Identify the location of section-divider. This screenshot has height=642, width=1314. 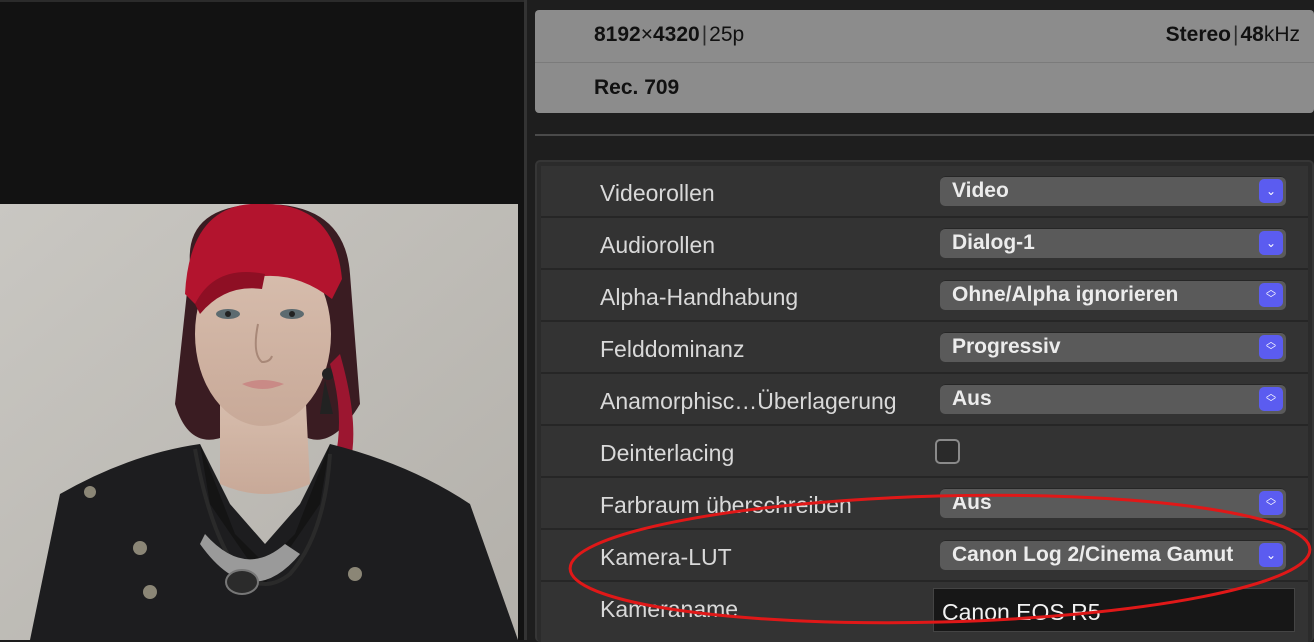
(924, 135).